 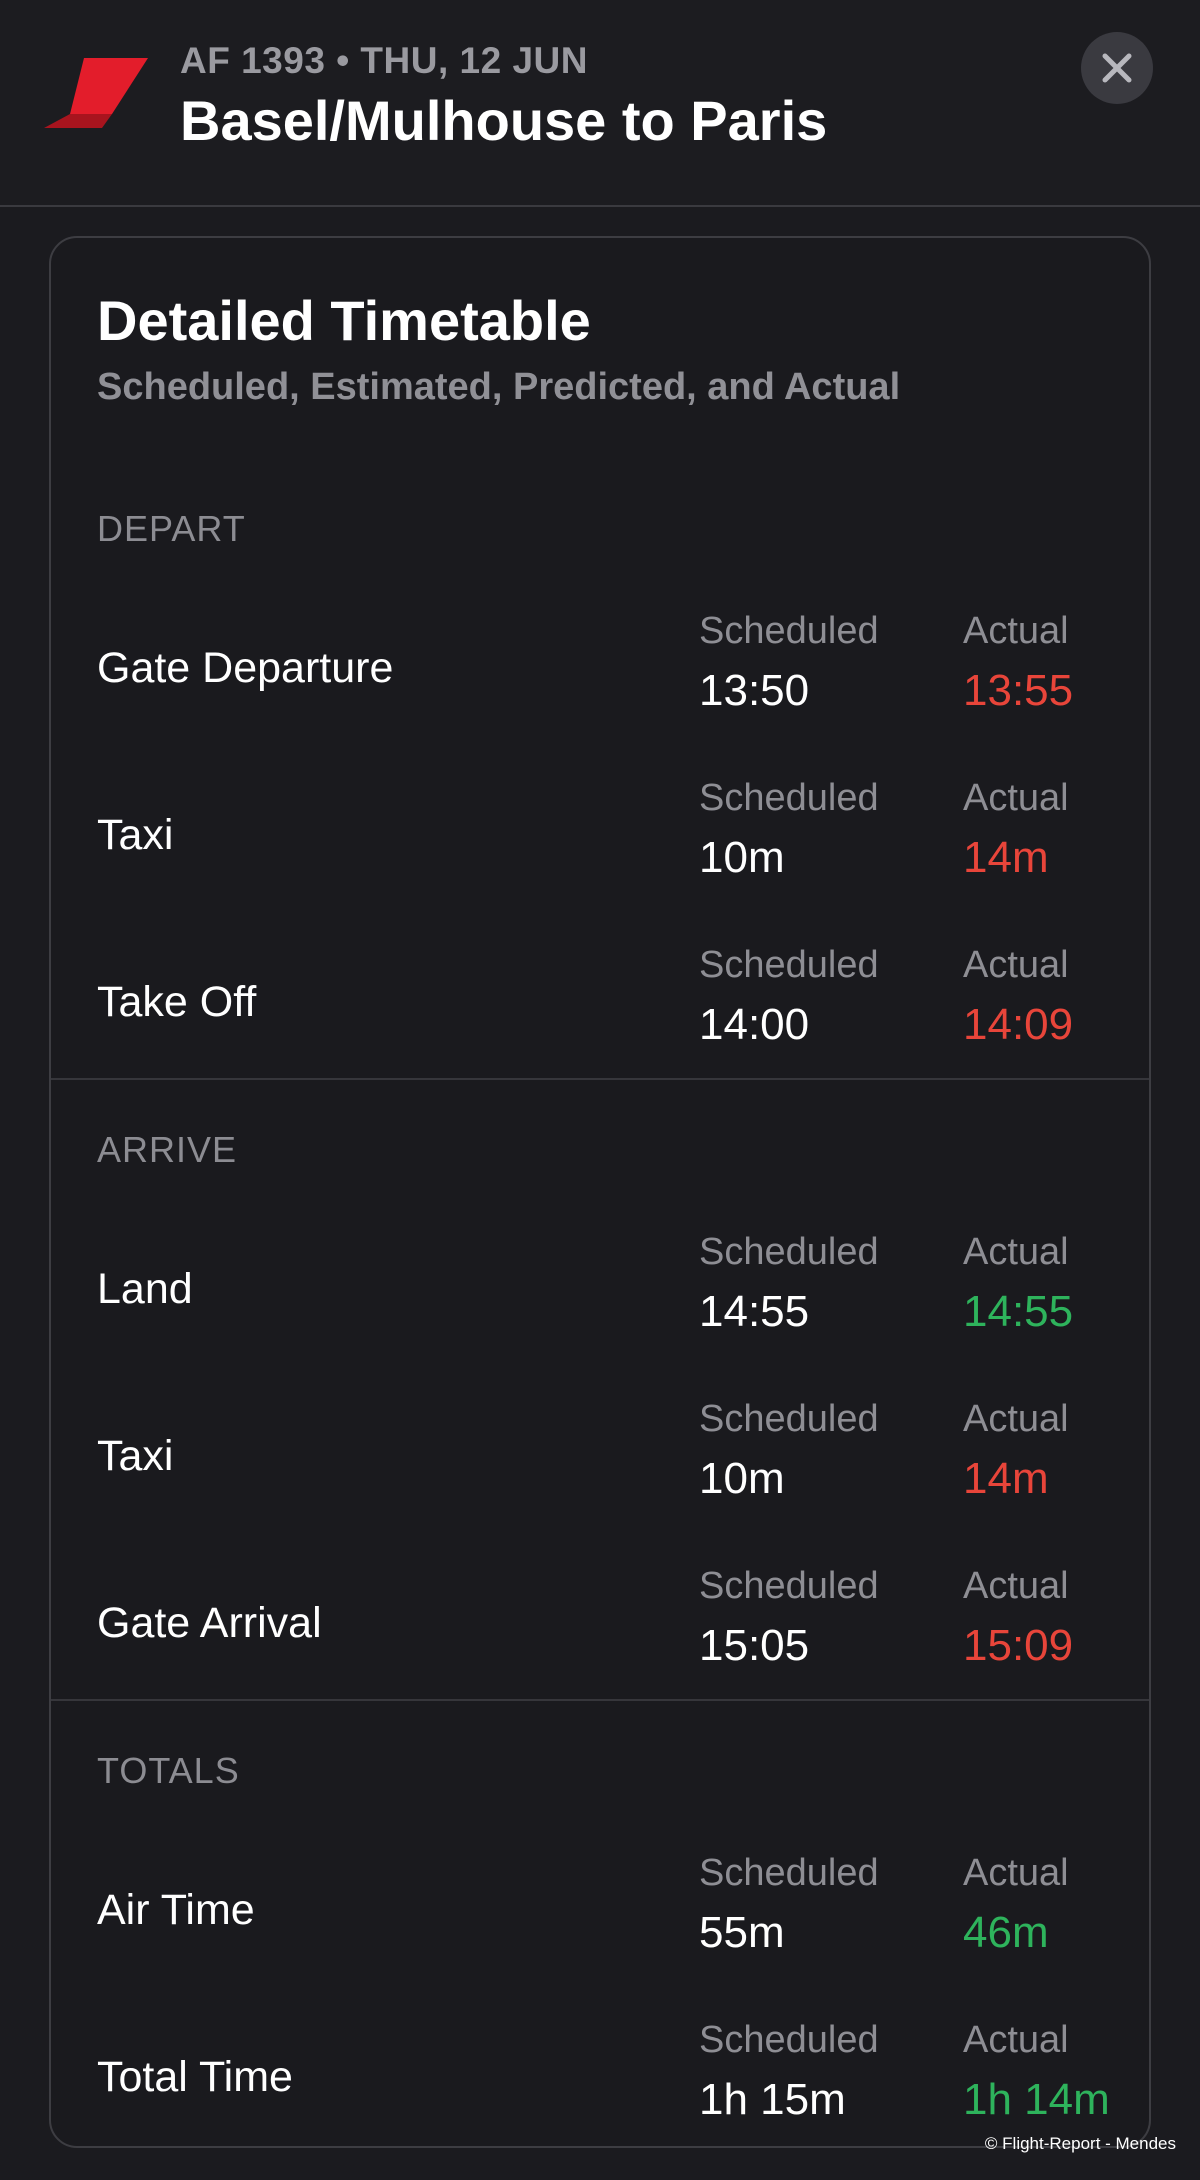 I want to click on scheduled-value: 14:55, so click(x=754, y=1311).